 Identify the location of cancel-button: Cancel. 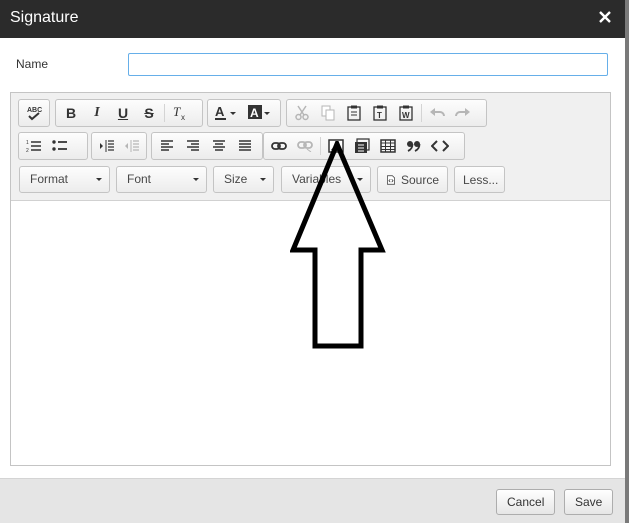
(526, 502).